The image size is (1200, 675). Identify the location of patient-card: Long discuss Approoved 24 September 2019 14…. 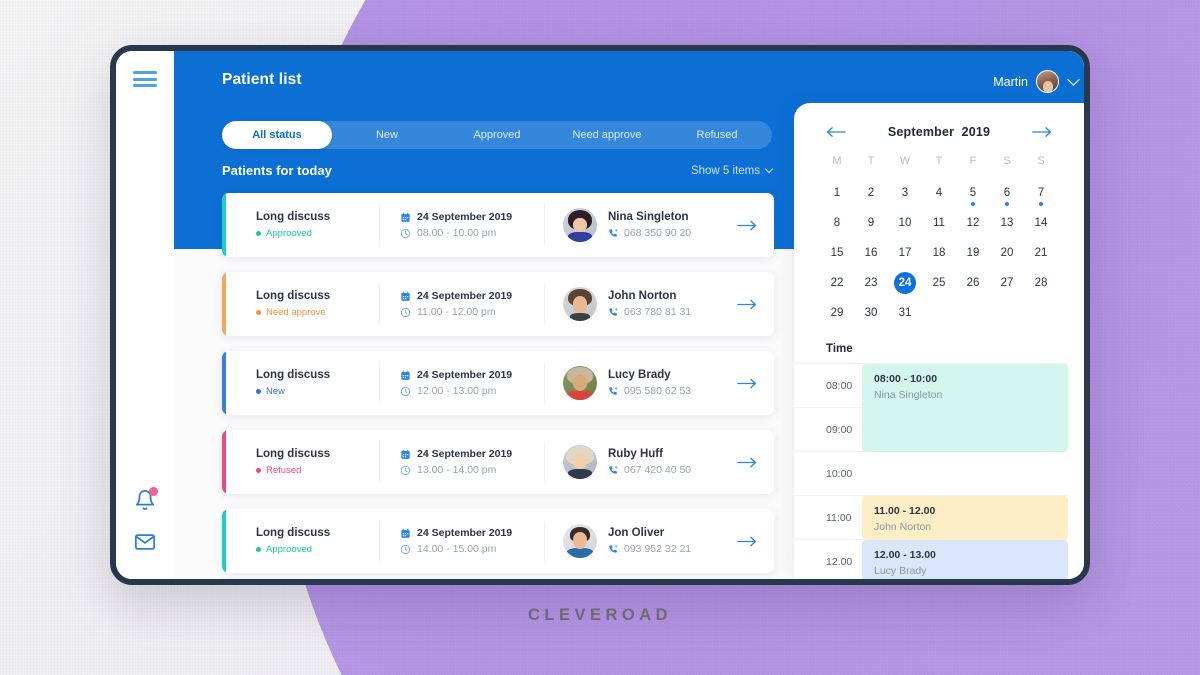
(498, 541).